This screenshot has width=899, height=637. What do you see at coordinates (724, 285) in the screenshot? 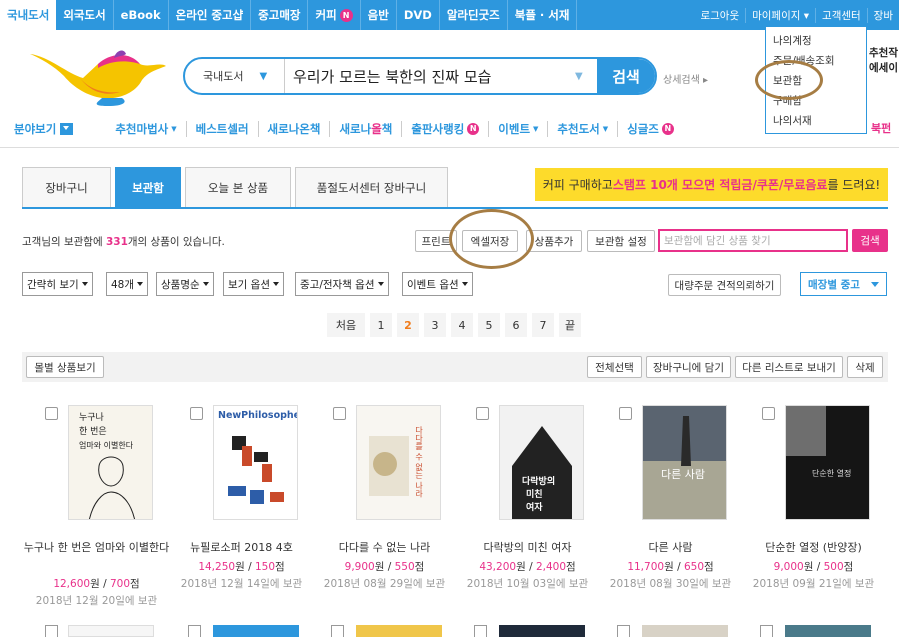
I see `bulk-quote-button: 대량주문 견적의뢰하기` at bounding box center [724, 285].